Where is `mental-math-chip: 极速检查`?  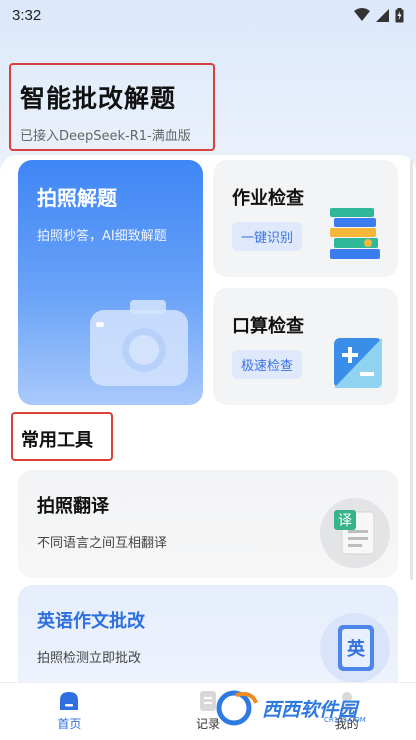
mental-math-chip: 极速检查 is located at coordinates (267, 364).